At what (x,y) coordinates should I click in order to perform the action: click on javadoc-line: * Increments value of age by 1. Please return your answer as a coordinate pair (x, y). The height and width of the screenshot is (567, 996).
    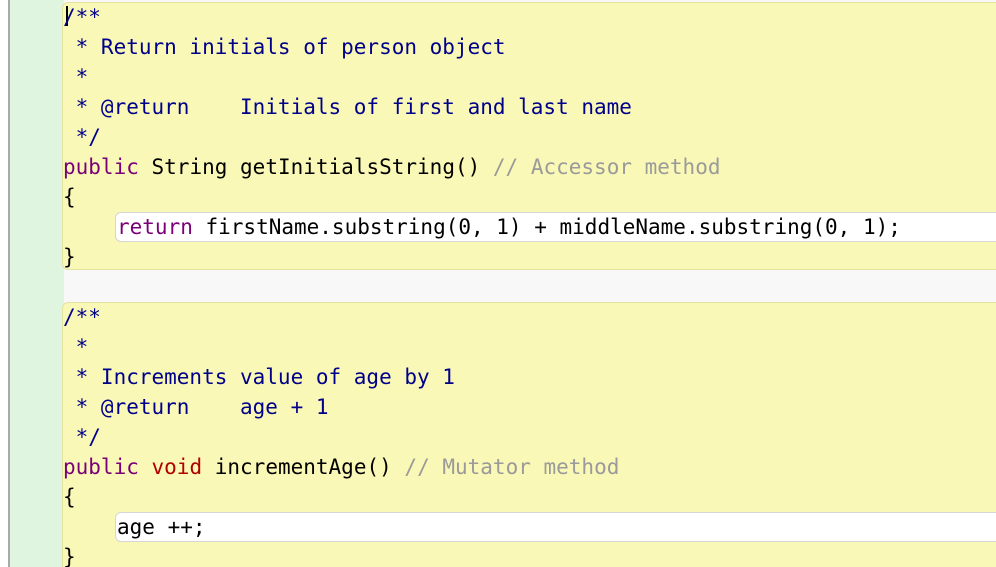
    Looking at the image, I should click on (259, 377).